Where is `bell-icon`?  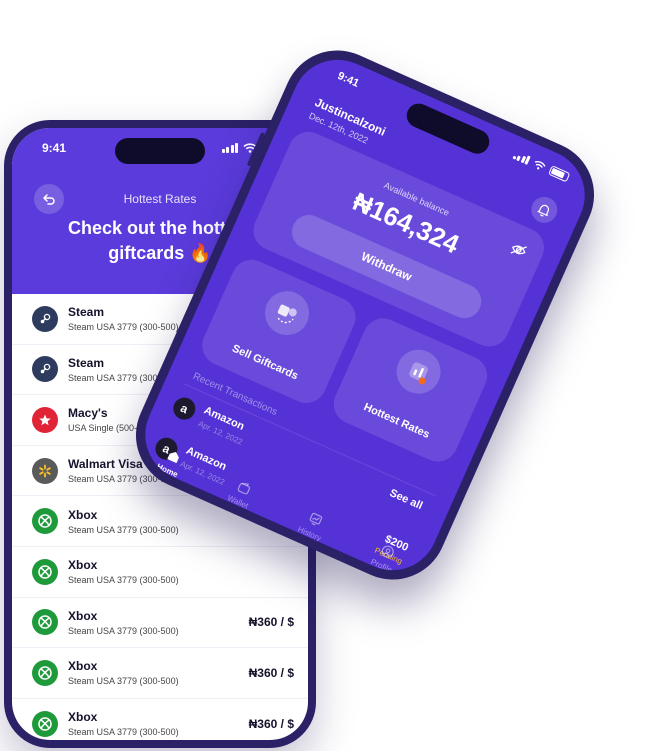 bell-icon is located at coordinates (543, 210).